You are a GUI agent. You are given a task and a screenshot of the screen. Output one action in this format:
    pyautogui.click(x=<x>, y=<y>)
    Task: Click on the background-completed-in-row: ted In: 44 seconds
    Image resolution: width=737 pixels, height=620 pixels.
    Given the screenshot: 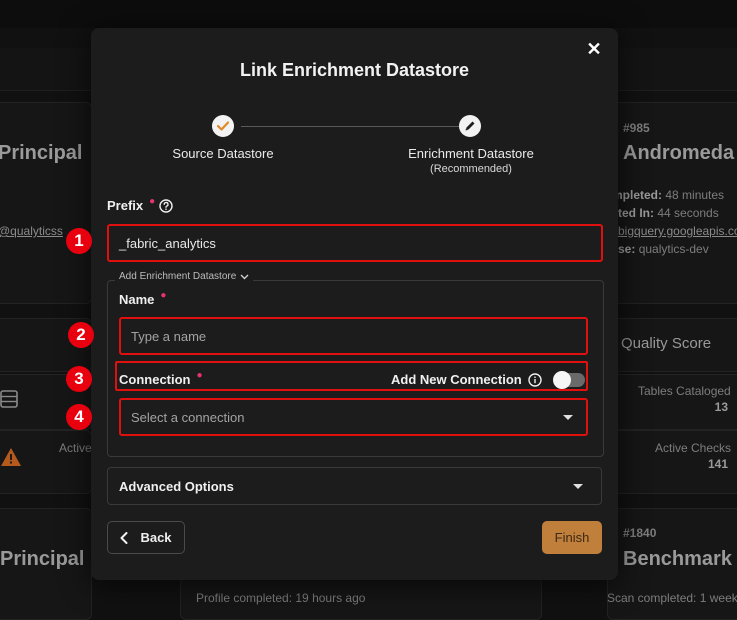 What is the action you would take?
    pyautogui.click(x=668, y=213)
    